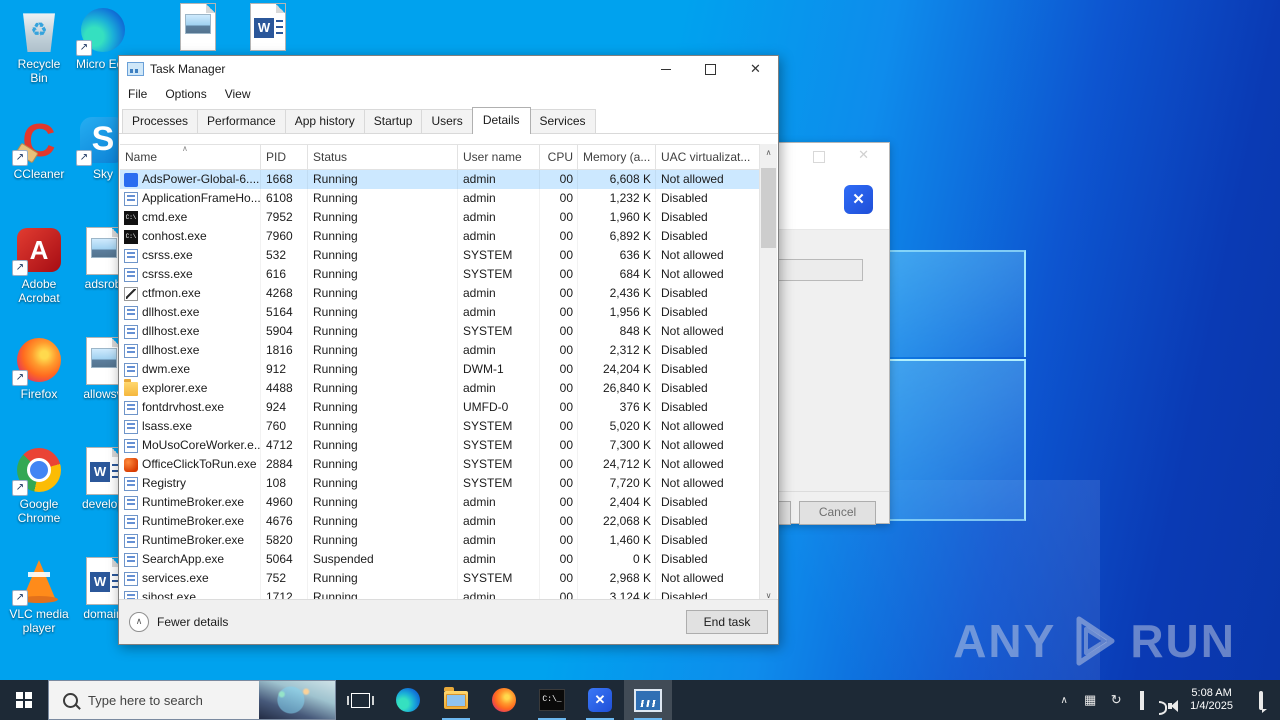 The height and width of the screenshot is (720, 1280). Describe the element at coordinates (39, 71) in the screenshot. I see `desktop-icon-label: Recycle Bin` at that location.